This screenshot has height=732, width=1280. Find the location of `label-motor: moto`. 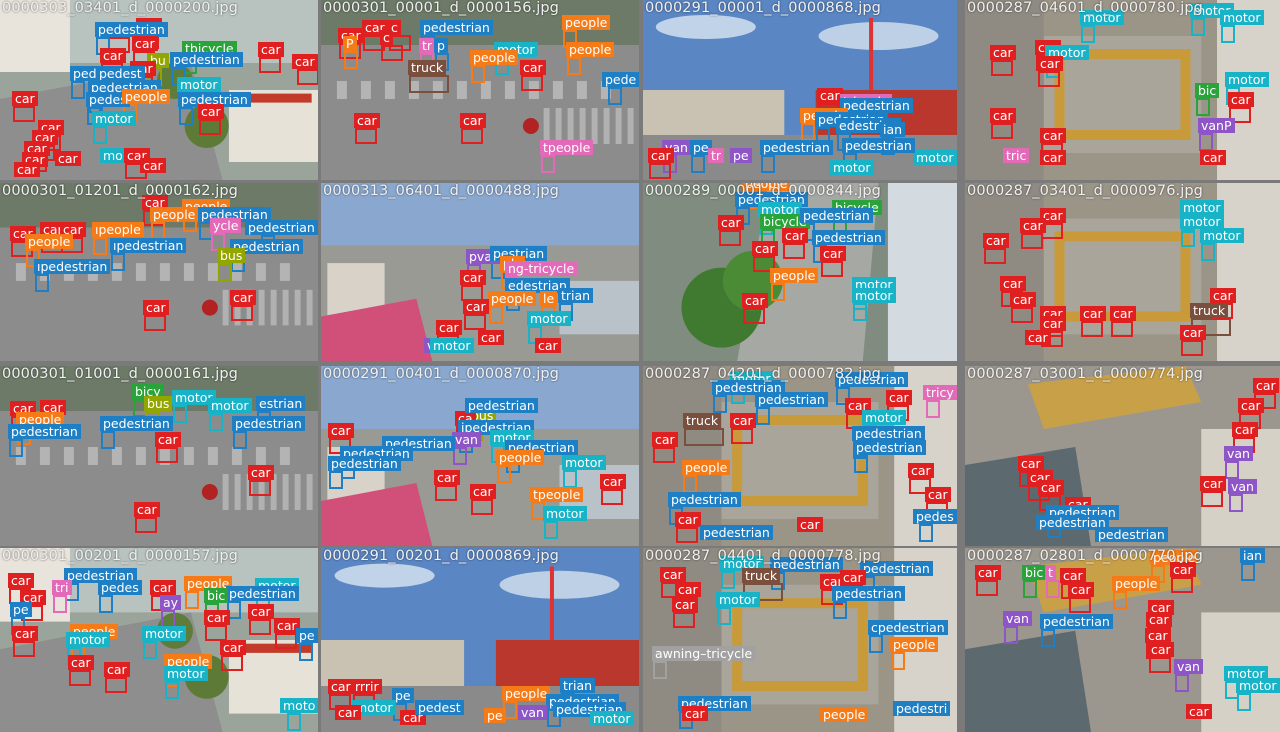

label-motor: moto is located at coordinates (299, 705).